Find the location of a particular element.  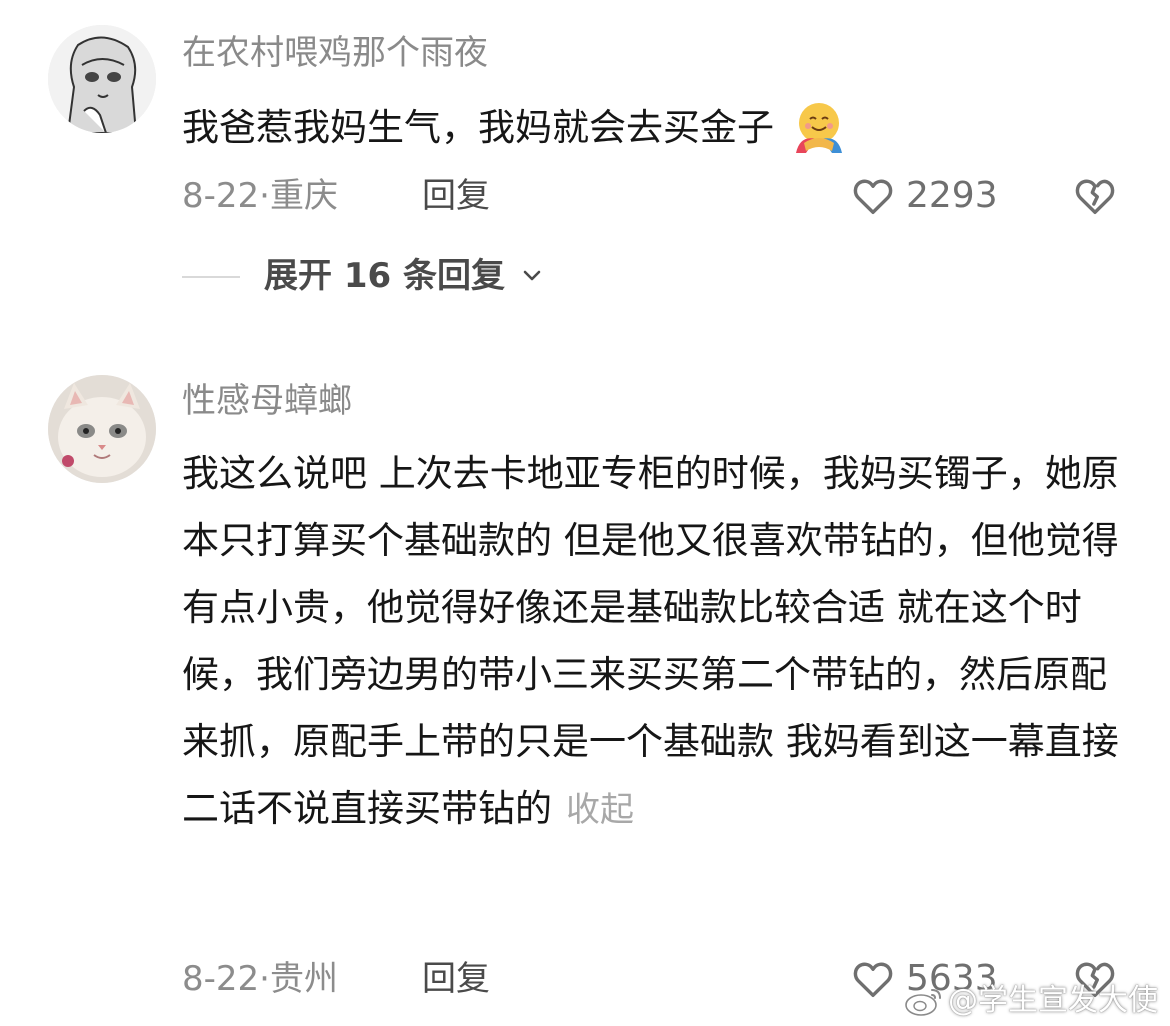

comment-text-body: 我爸惹我妈生气，我妈就会去买金子 is located at coordinates (478, 127).